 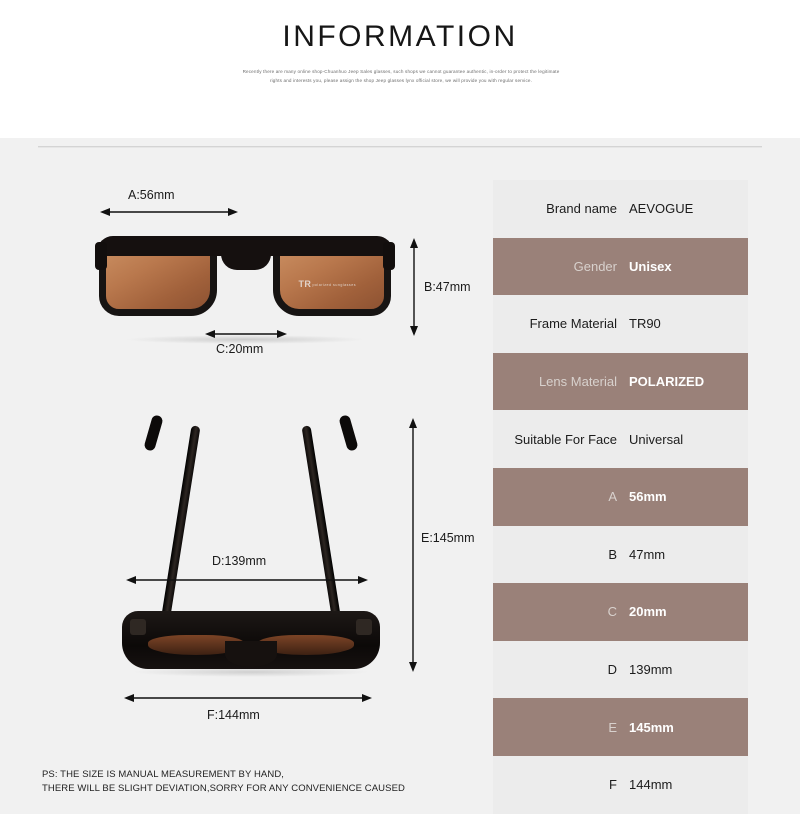 I want to click on top-view-temple-tip-right, so click(x=348, y=433).